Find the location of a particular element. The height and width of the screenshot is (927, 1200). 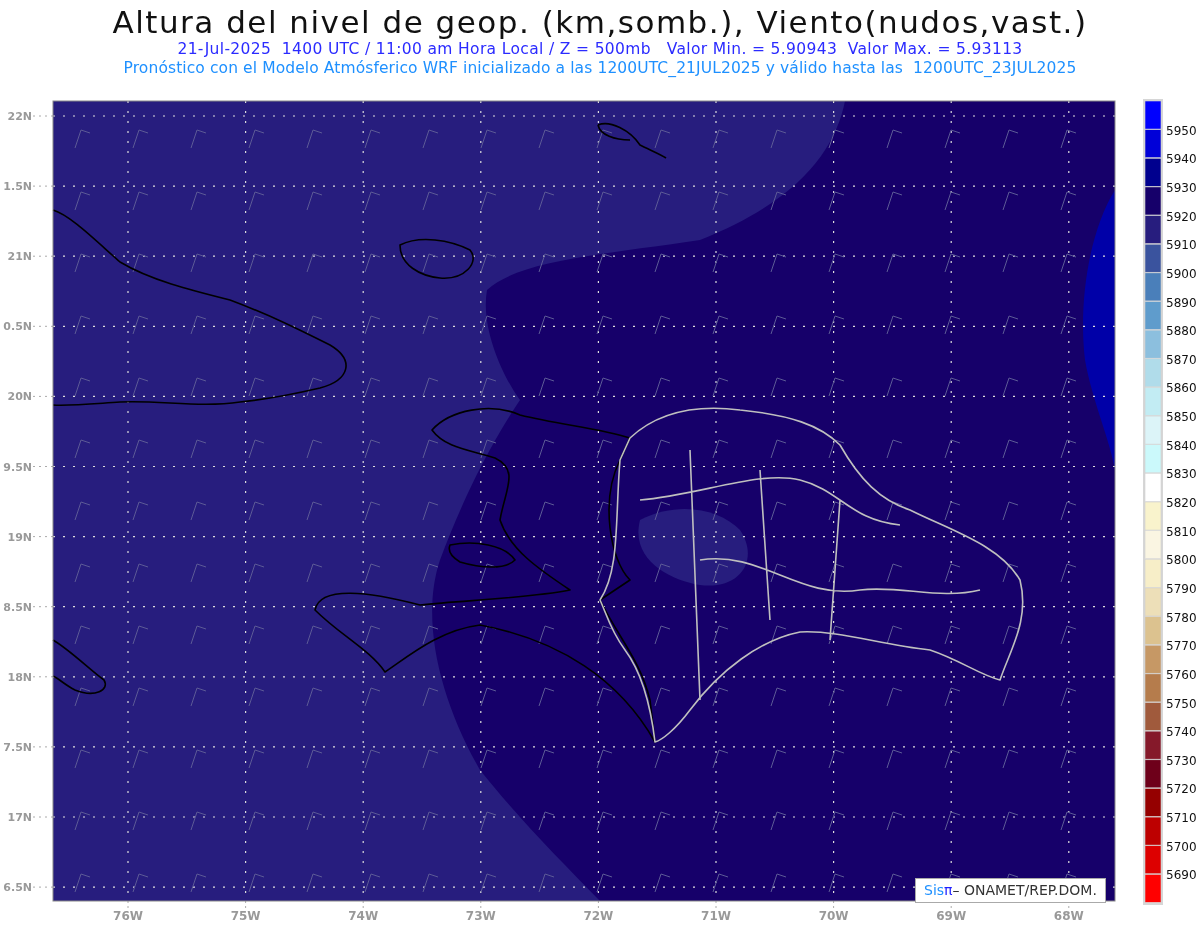

colorbar-label: 5900 is located at coordinates (1181, 273).